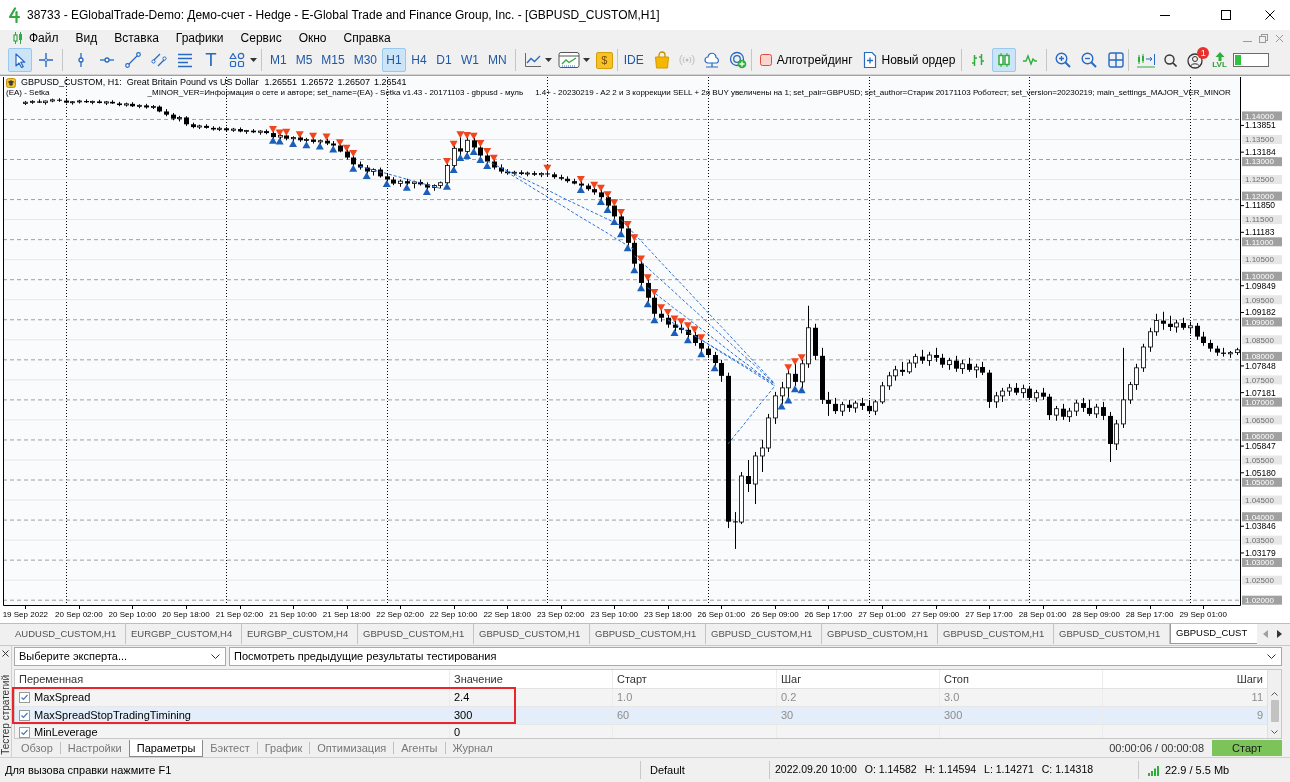  I want to click on ref-line-label: 1.14000, so click(1260, 116).